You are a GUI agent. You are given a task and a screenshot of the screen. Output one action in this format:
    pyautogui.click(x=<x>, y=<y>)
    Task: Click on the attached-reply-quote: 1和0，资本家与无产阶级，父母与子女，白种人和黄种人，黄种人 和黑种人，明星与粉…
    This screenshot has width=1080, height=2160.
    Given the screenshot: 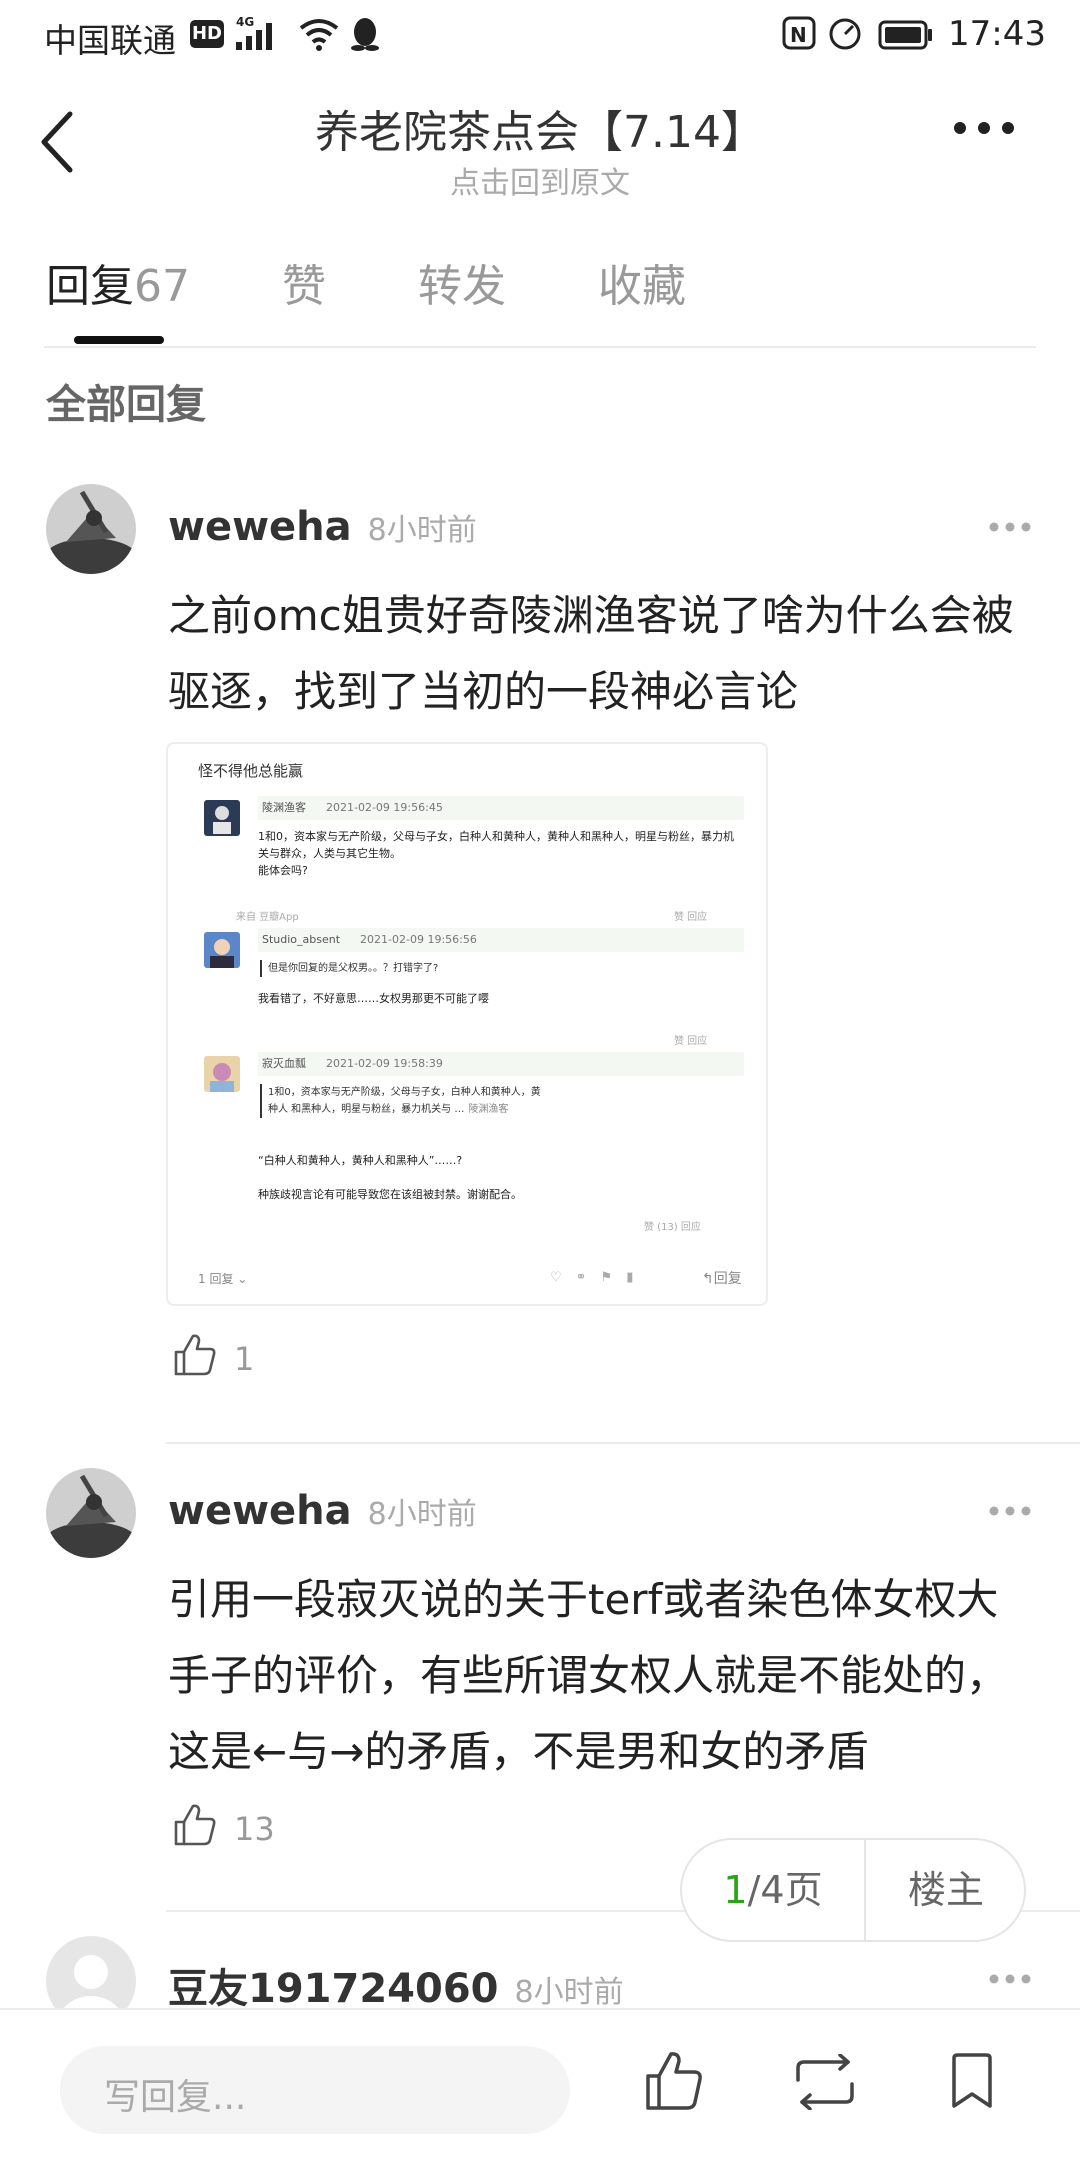 What is the action you would take?
    pyautogui.click(x=405, y=1101)
    